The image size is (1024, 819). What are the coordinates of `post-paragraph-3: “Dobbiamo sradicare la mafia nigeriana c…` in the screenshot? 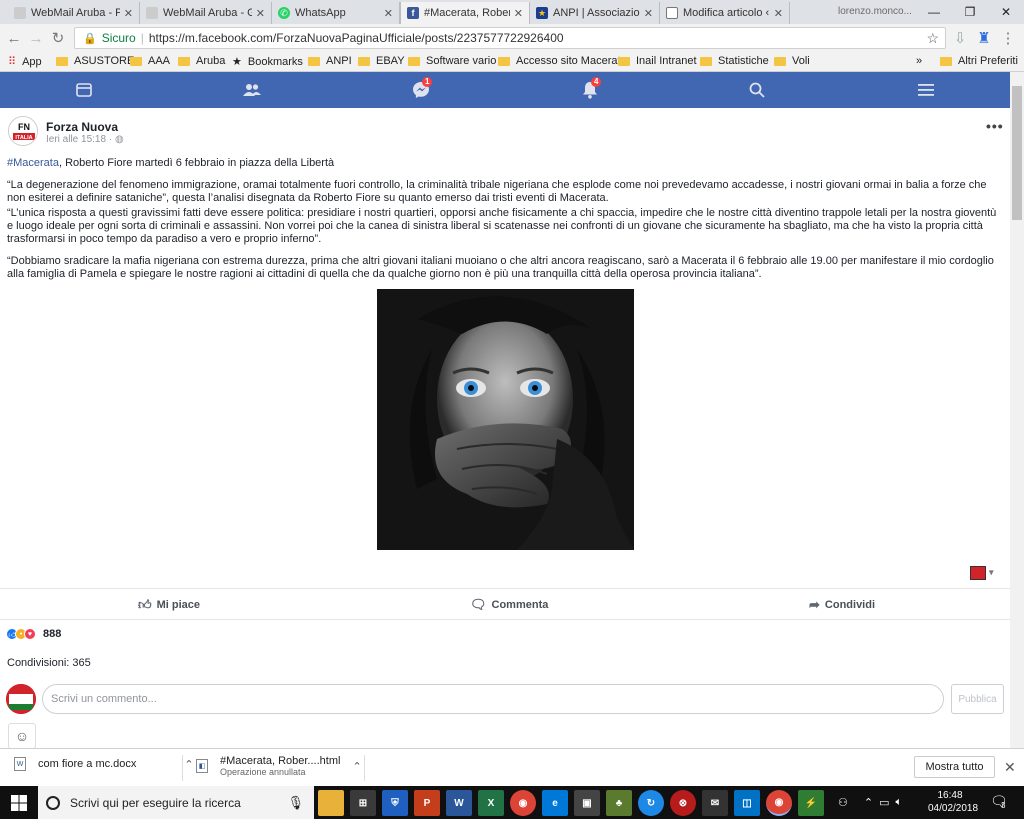 It's located at (500, 267).